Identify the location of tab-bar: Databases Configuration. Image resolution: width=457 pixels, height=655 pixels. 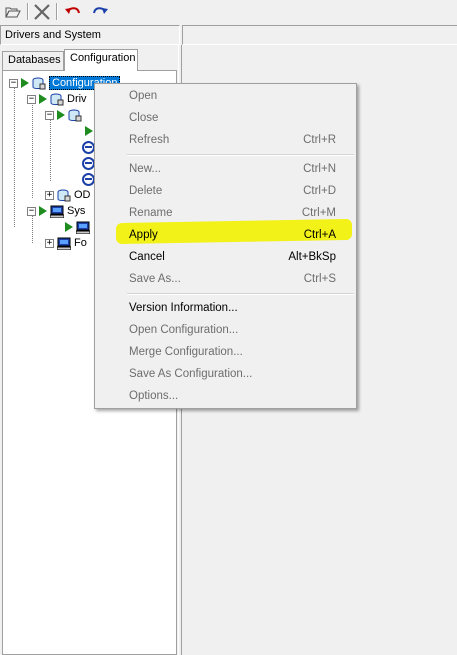
(90, 60).